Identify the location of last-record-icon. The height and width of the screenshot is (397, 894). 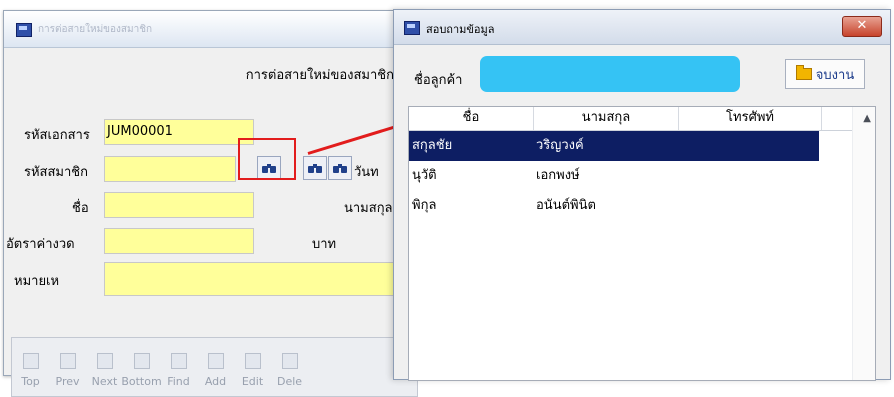
(141, 361).